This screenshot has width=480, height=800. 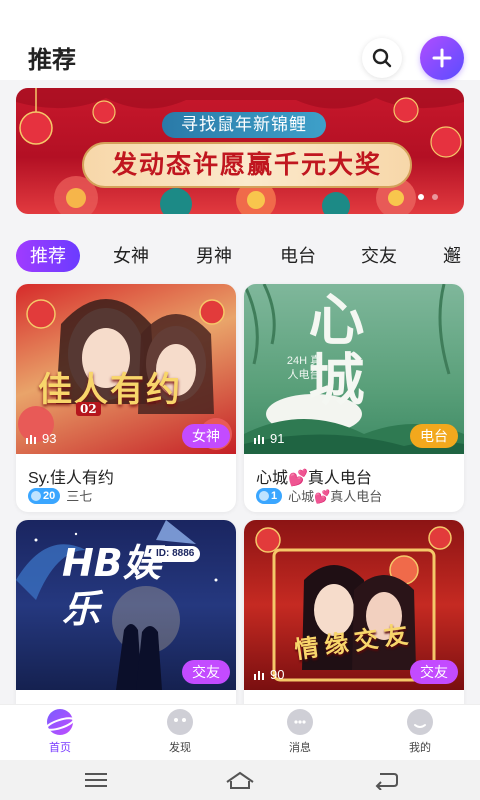 I want to click on page-title: 推荐, so click(x=52, y=60).